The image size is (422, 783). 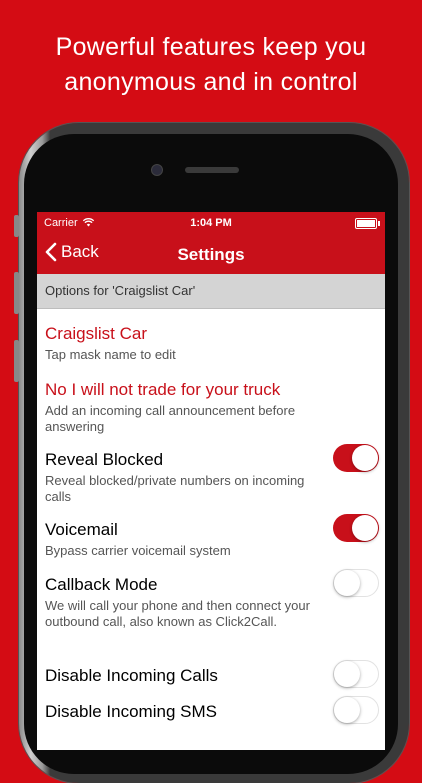 What do you see at coordinates (211, 47) in the screenshot?
I see `headline-line-1: Powerful features keep you` at bounding box center [211, 47].